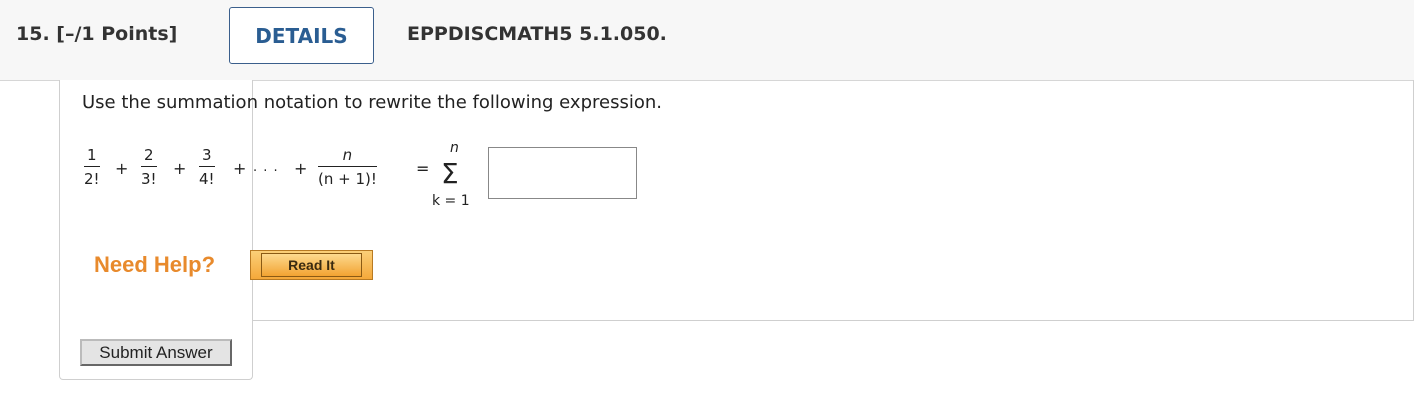 This screenshot has height=400, width=1414. What do you see at coordinates (207, 179) in the screenshot?
I see `term-3-denominator: 4!` at bounding box center [207, 179].